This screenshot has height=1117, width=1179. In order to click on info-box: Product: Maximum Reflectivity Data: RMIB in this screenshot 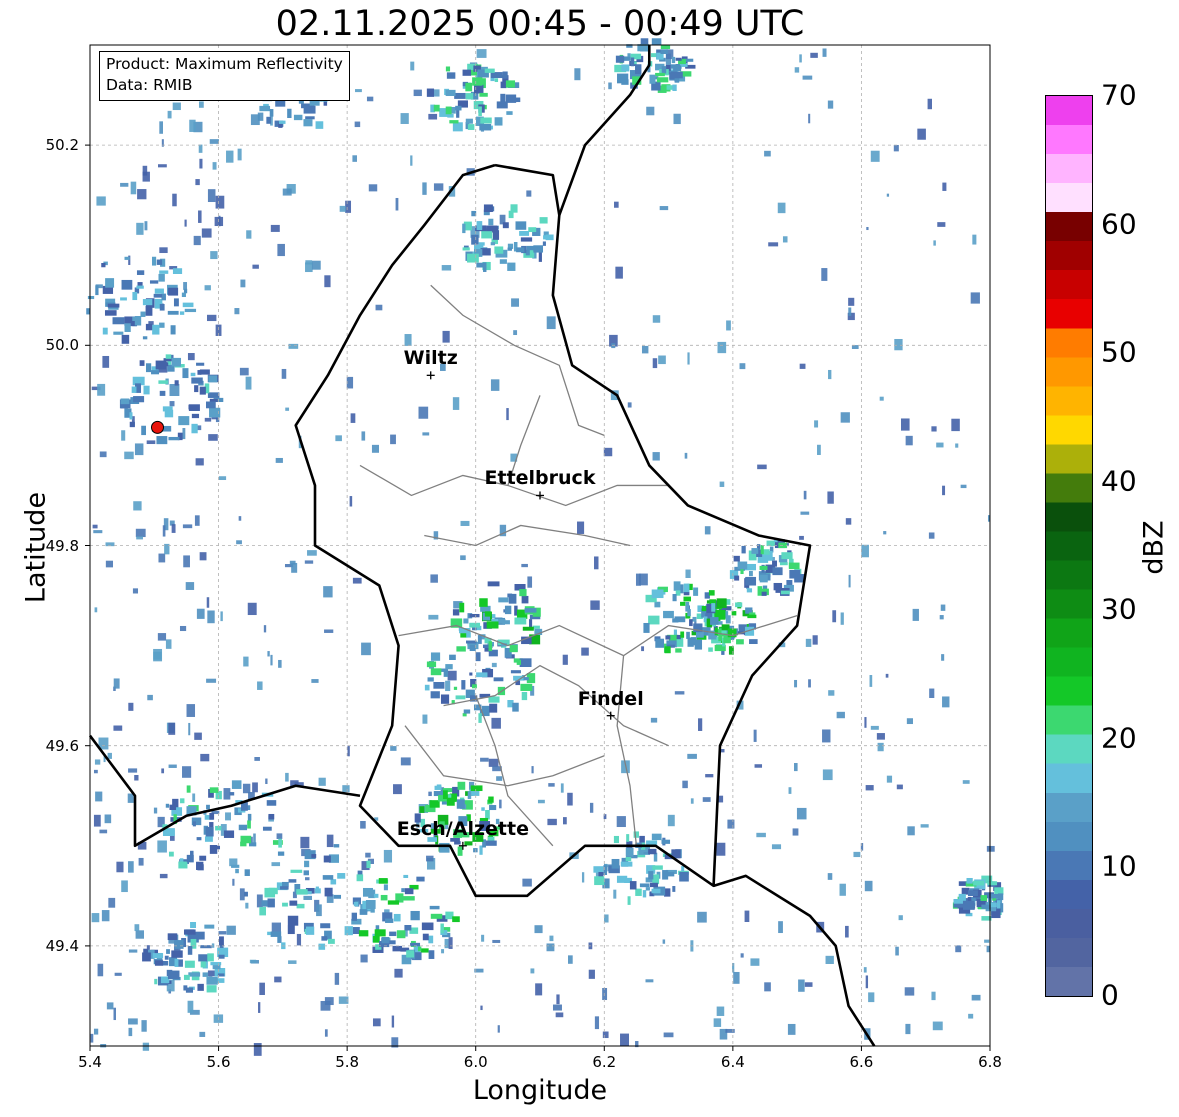, I will do `click(224, 76)`.